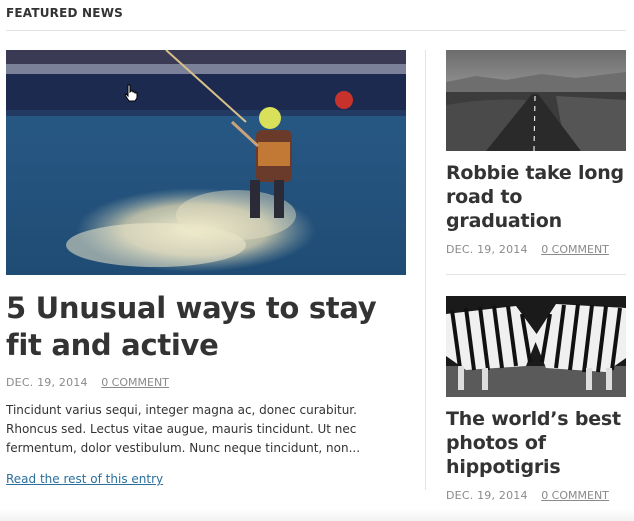 The width and height of the screenshot is (634, 521). Describe the element at coordinates (536, 197) in the screenshot. I see `side-article-title: Robbie take long road to graduation` at that location.